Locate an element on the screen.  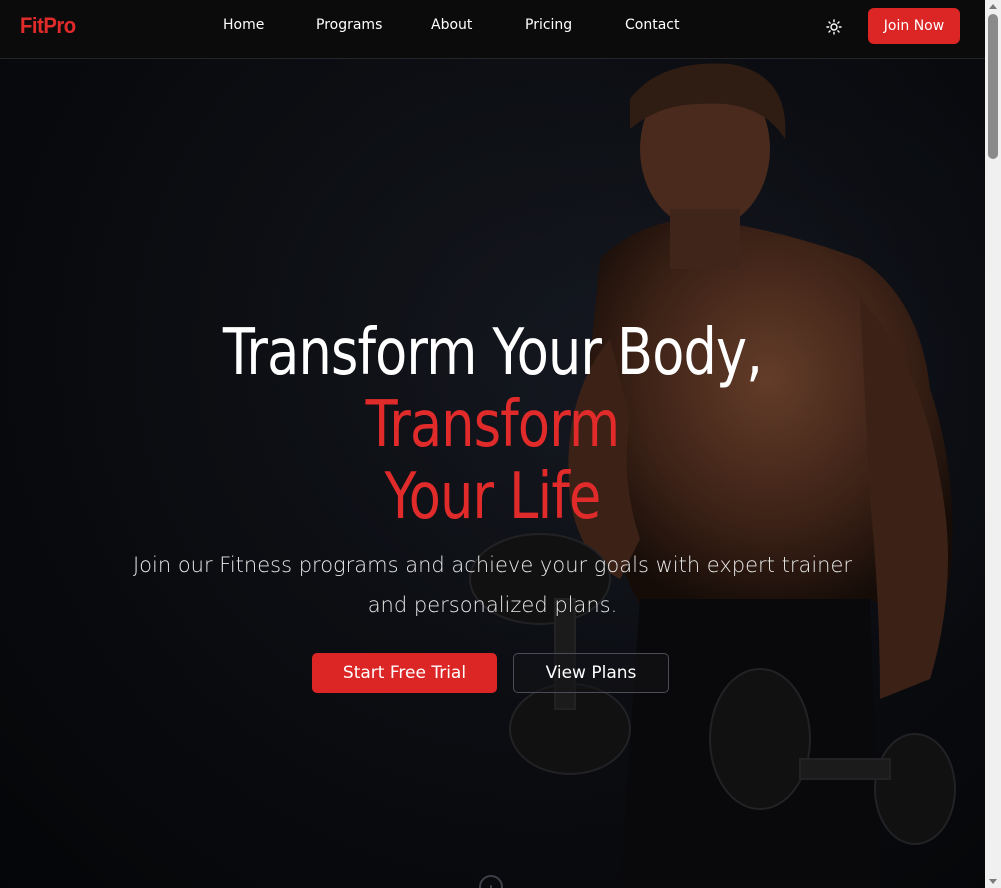
logo: FitPro is located at coordinates (48, 26).